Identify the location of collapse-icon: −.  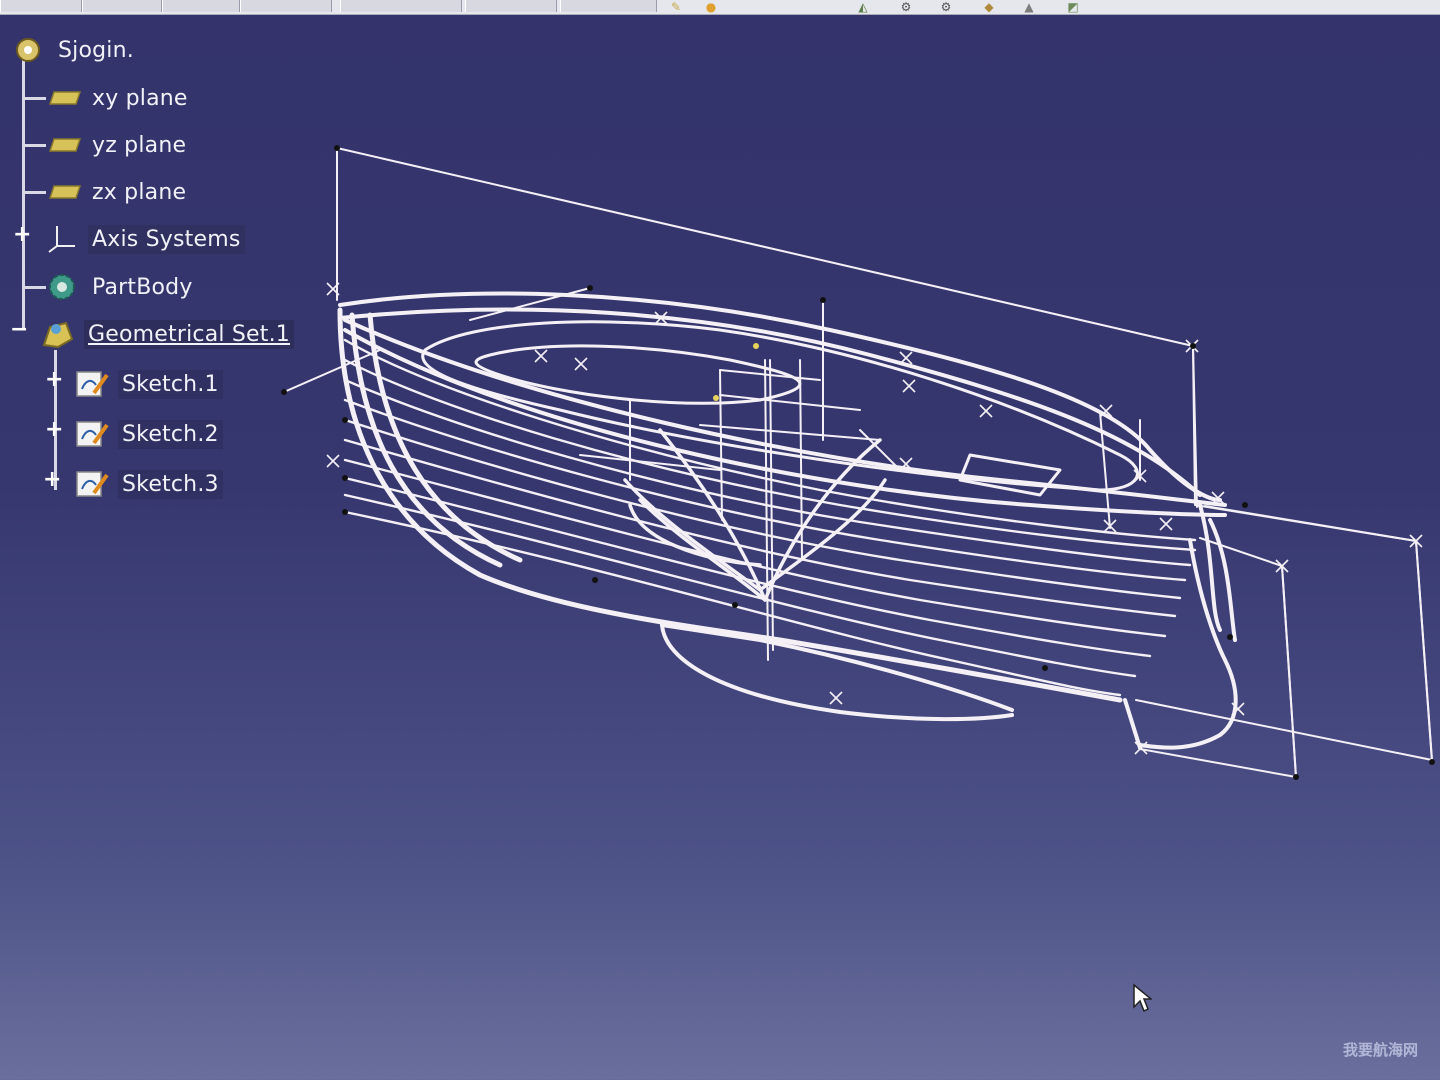
(19, 330).